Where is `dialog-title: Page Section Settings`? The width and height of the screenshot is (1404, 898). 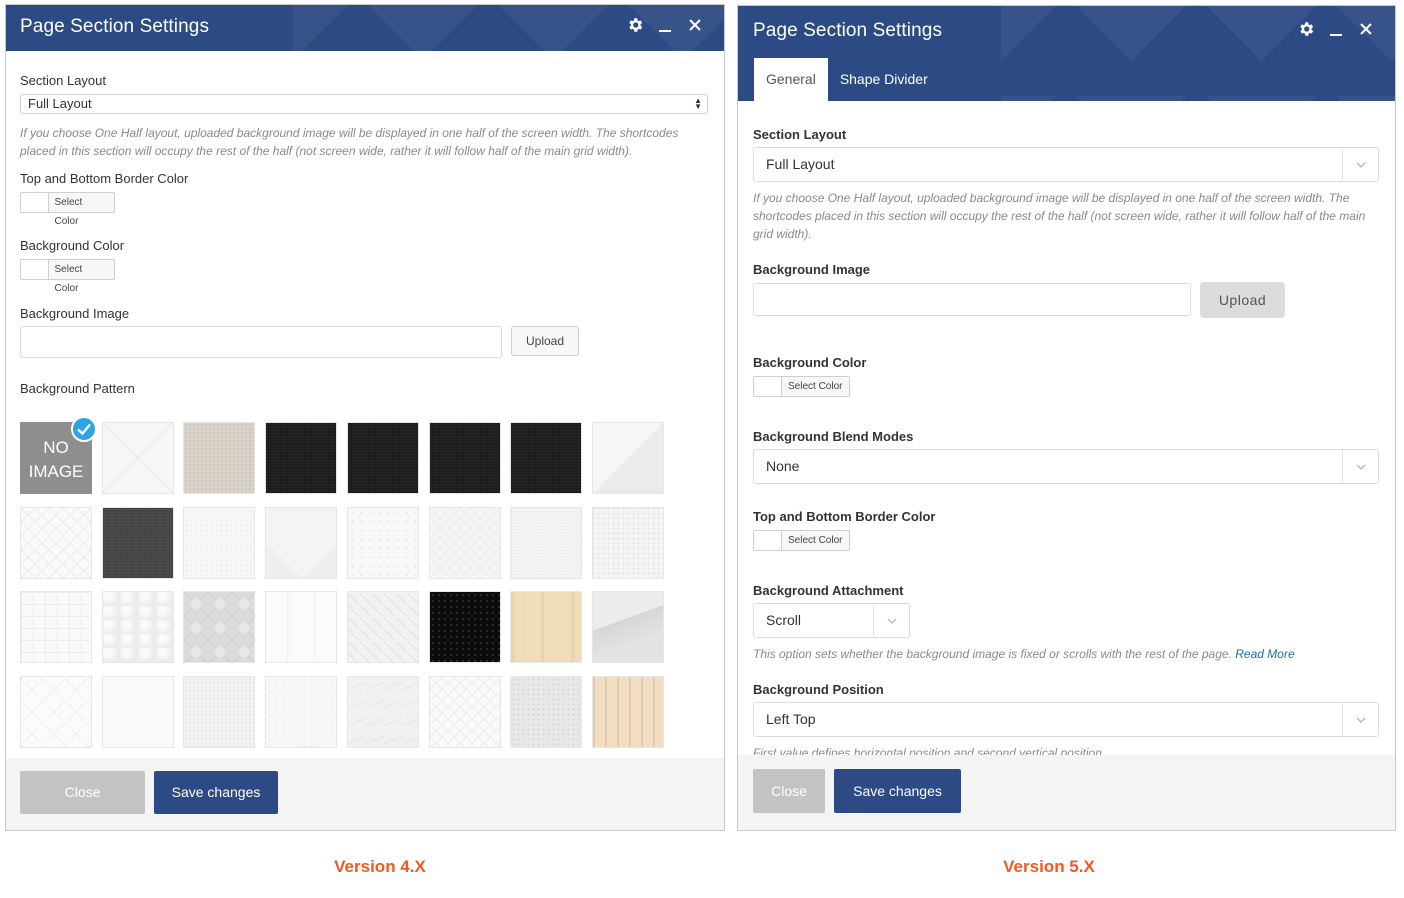 dialog-title: Page Section Settings is located at coordinates (848, 30).